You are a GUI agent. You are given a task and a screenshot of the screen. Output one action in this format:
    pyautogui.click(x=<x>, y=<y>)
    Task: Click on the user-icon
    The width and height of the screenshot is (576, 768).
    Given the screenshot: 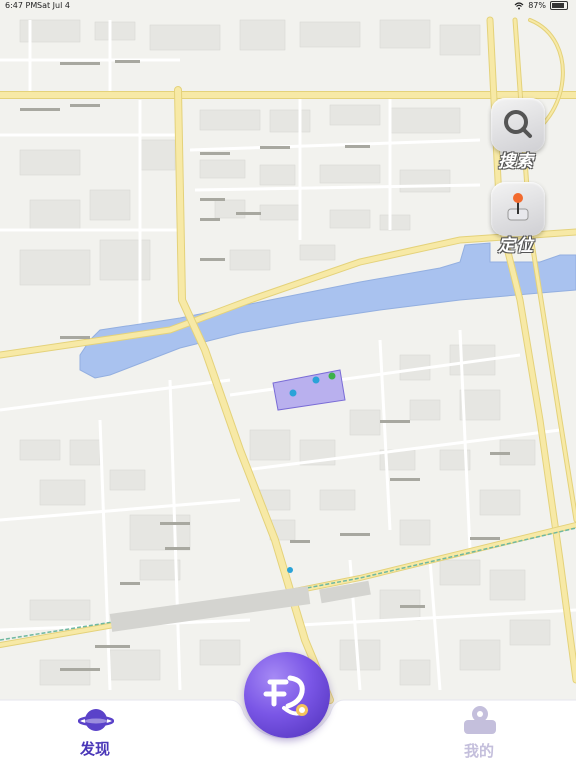 What is the action you would take?
    pyautogui.click(x=480, y=720)
    